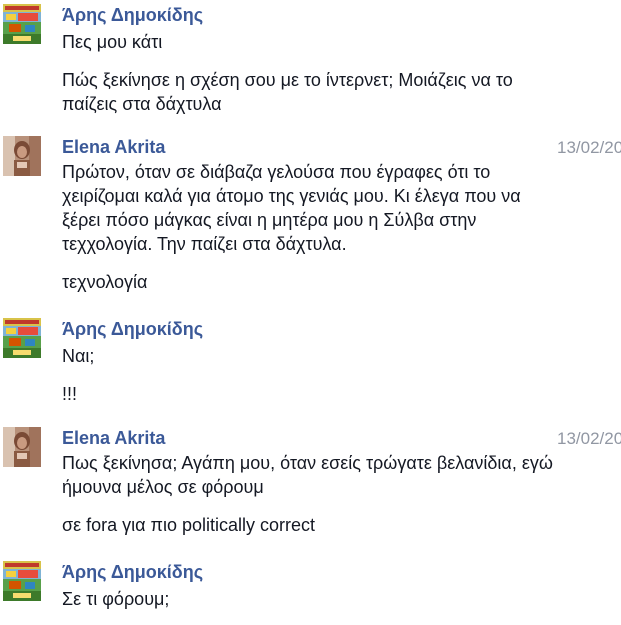  What do you see at coordinates (163, 487) in the screenshot?
I see `message-text: ήμουνα μέλος σε φόρουμ` at bounding box center [163, 487].